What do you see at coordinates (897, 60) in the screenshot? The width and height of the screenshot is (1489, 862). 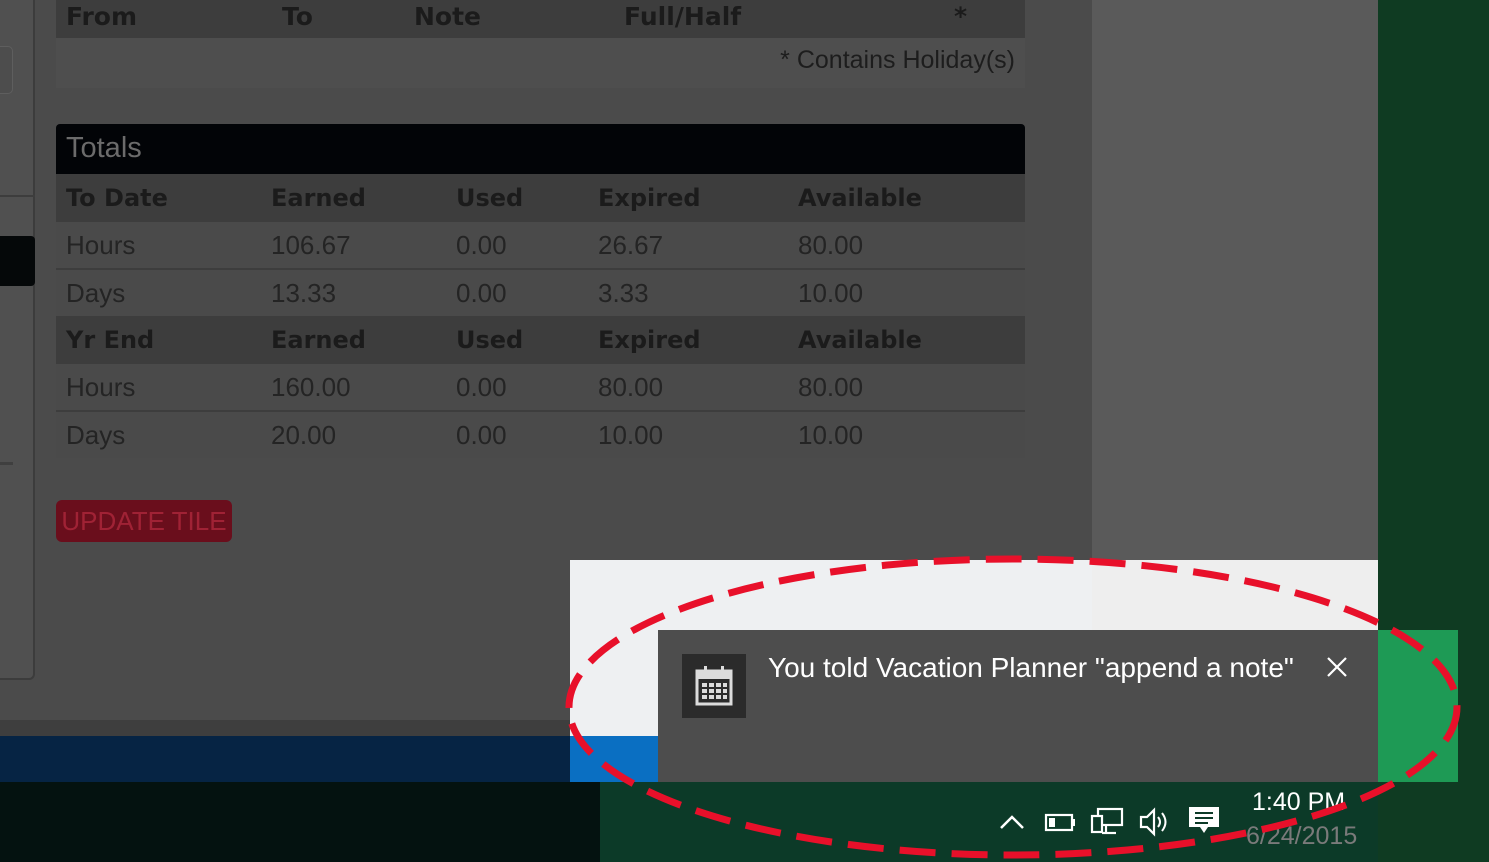 I see `holiday-legend: * Contains Holiday(s)` at bounding box center [897, 60].